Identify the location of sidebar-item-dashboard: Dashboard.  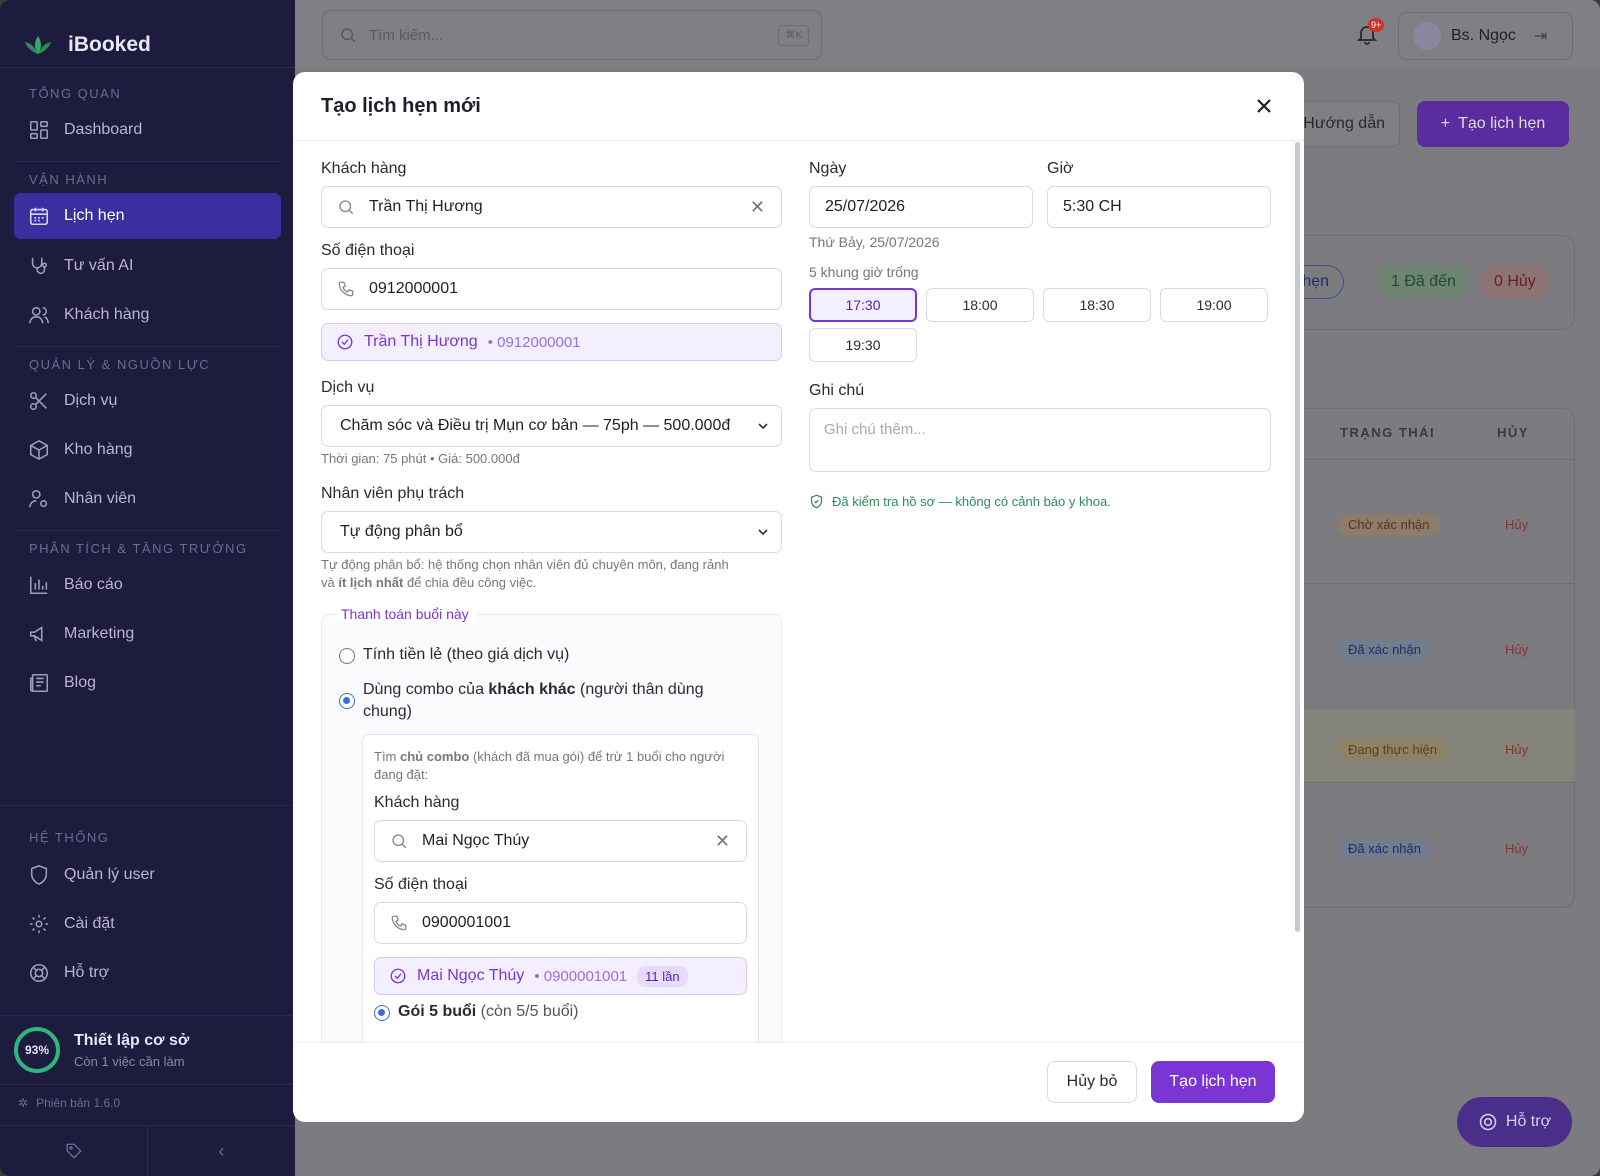
(147, 130).